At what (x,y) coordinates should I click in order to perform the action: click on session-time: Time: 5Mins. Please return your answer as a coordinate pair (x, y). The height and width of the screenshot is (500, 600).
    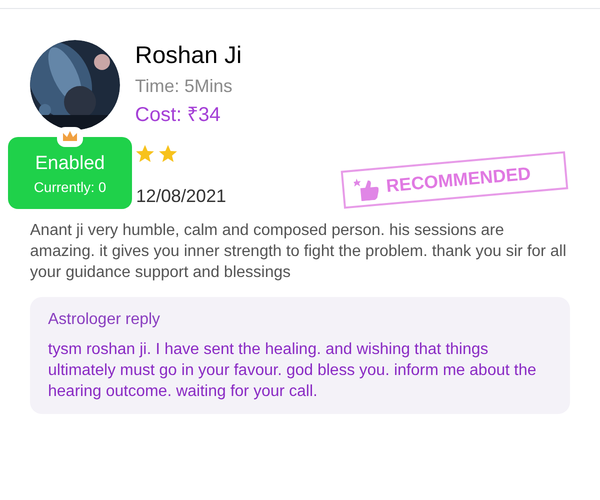
    Looking at the image, I should click on (184, 86).